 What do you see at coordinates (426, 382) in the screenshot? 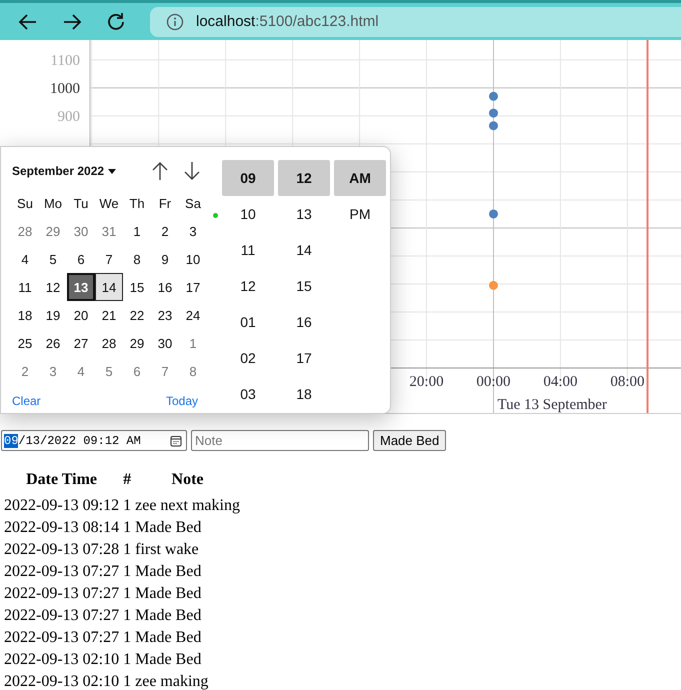
I see `x-tick-label: 20:00` at bounding box center [426, 382].